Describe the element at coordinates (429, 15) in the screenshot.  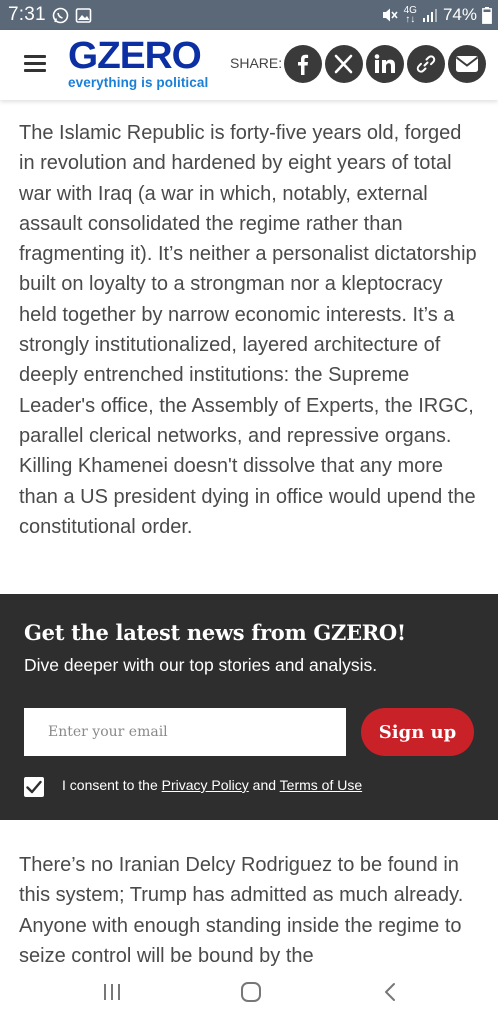
I see `signal-icon` at that location.